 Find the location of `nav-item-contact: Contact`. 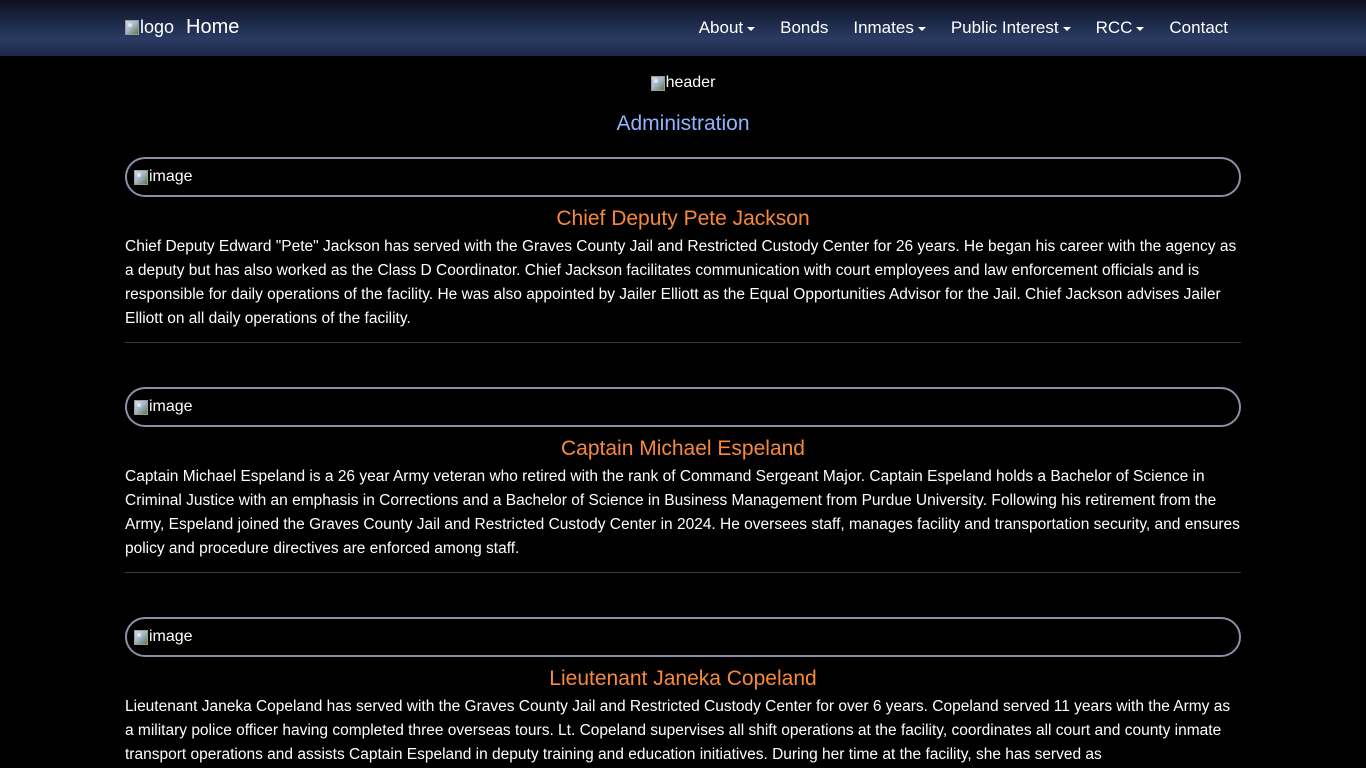

nav-item-contact: Contact is located at coordinates (1199, 28).